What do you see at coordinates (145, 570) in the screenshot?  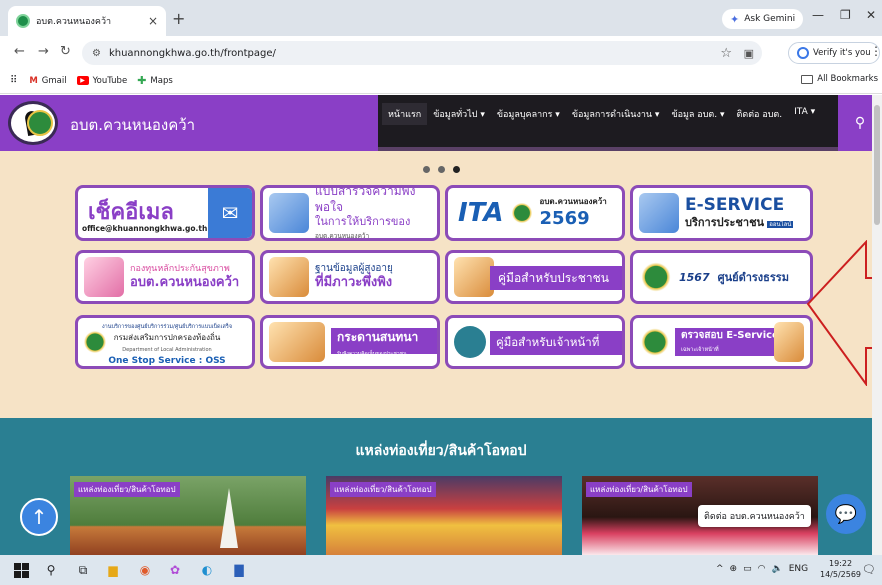 I see `chrome-icon: ◉` at bounding box center [145, 570].